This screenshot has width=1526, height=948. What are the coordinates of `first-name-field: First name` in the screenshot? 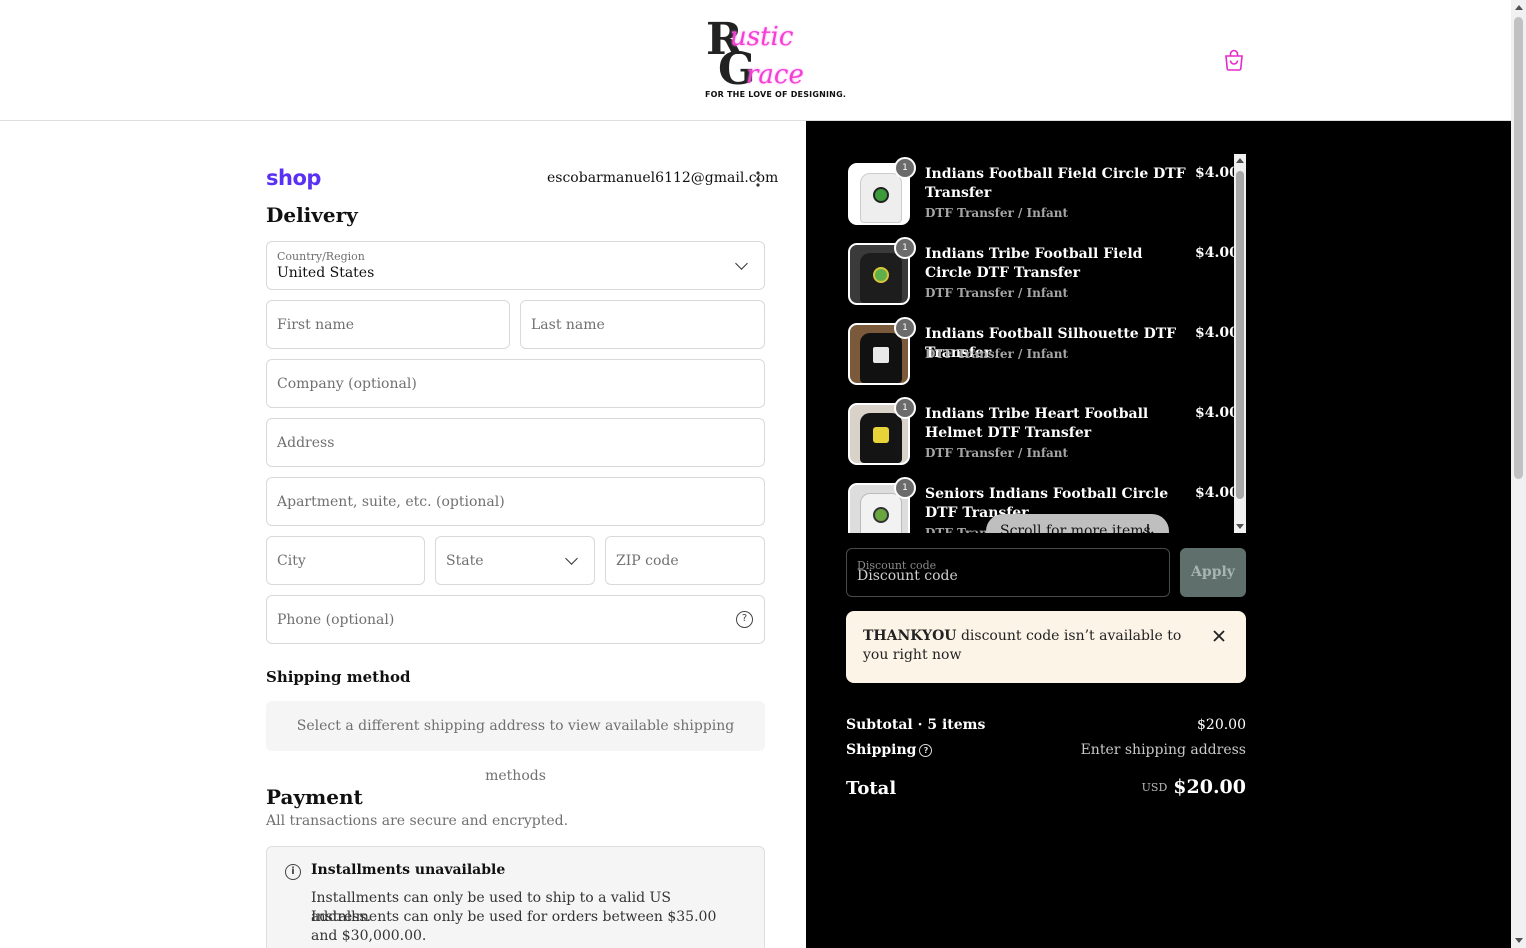 It's located at (388, 324).